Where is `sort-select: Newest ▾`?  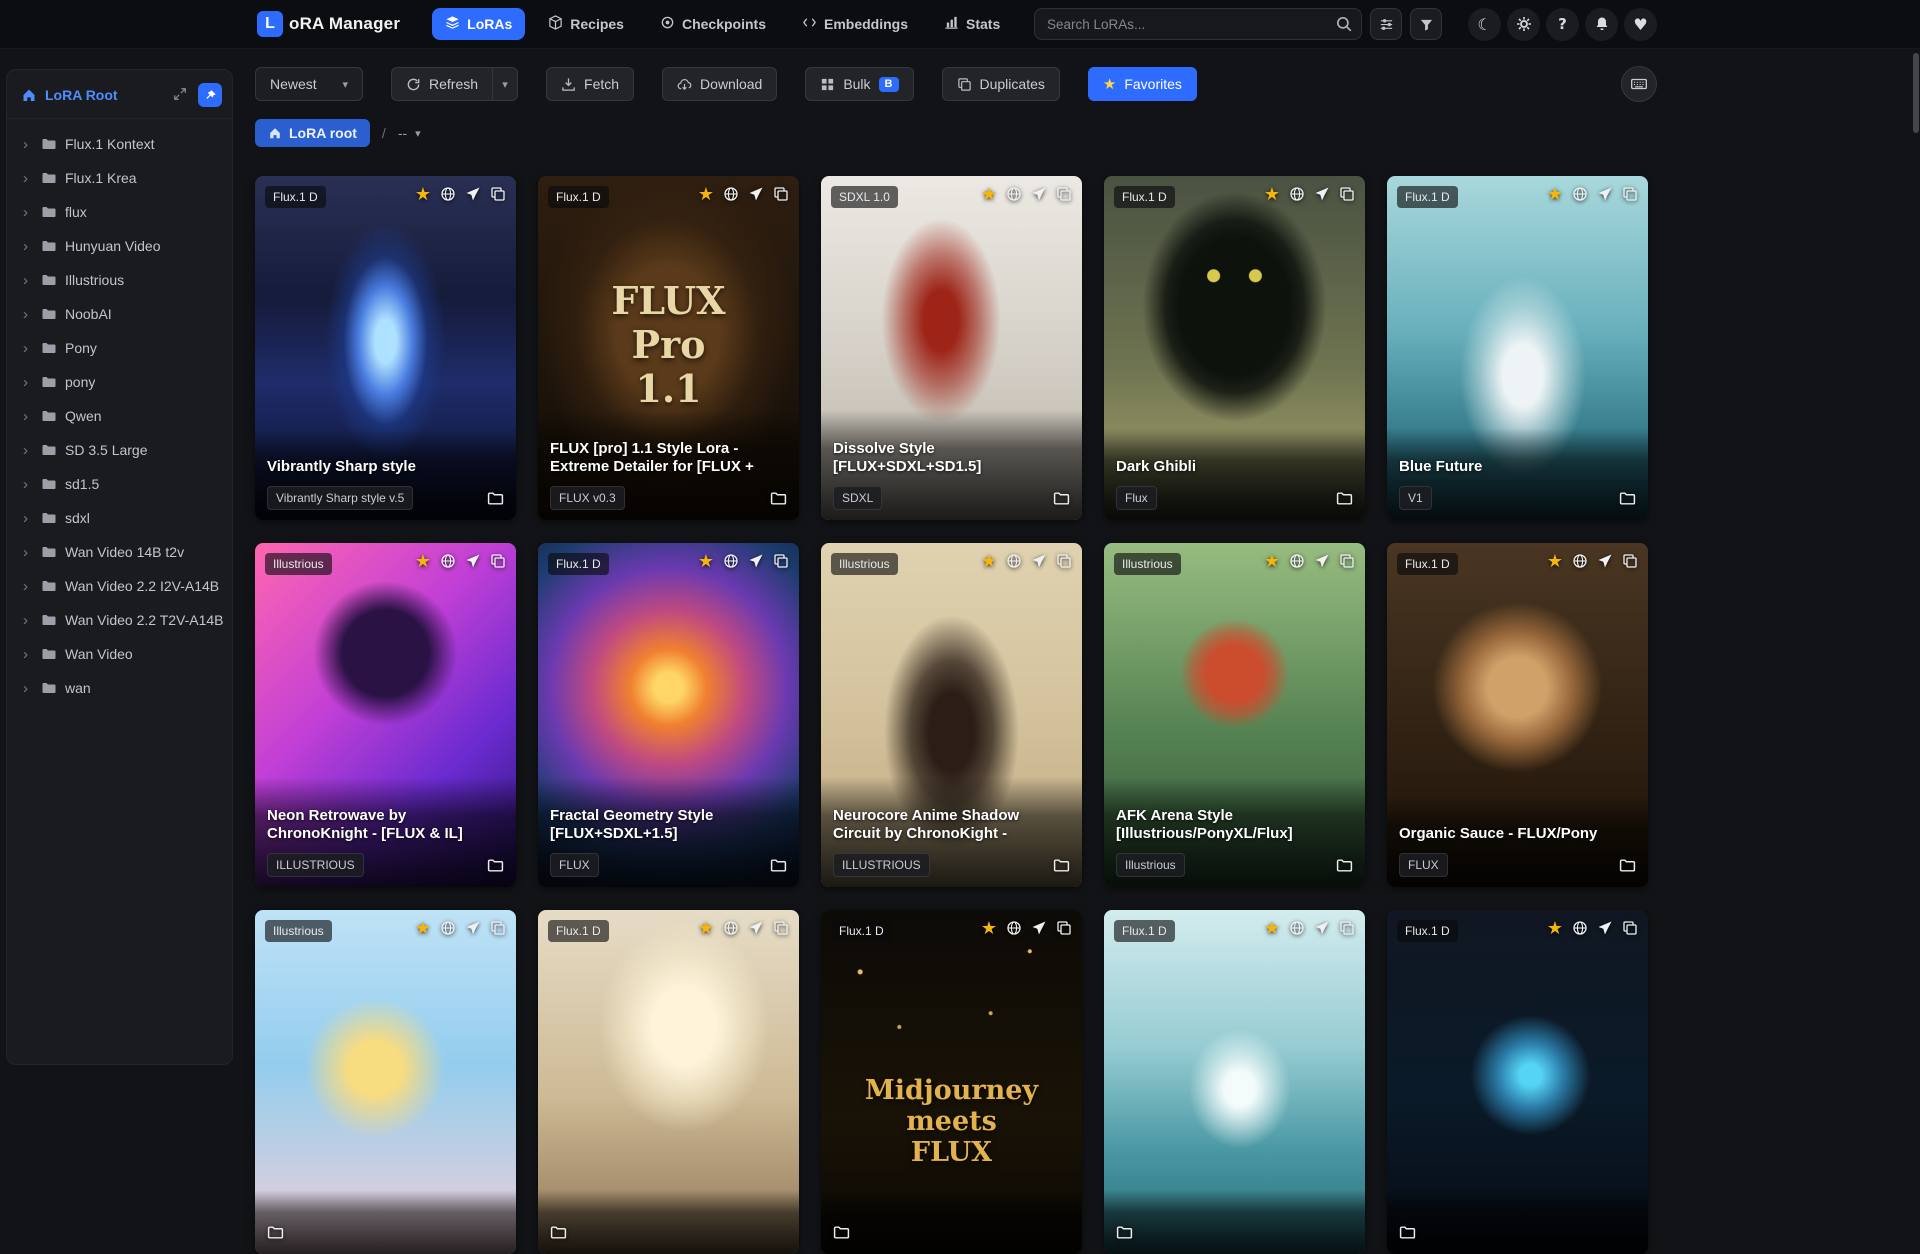 sort-select: Newest ▾ is located at coordinates (309, 84).